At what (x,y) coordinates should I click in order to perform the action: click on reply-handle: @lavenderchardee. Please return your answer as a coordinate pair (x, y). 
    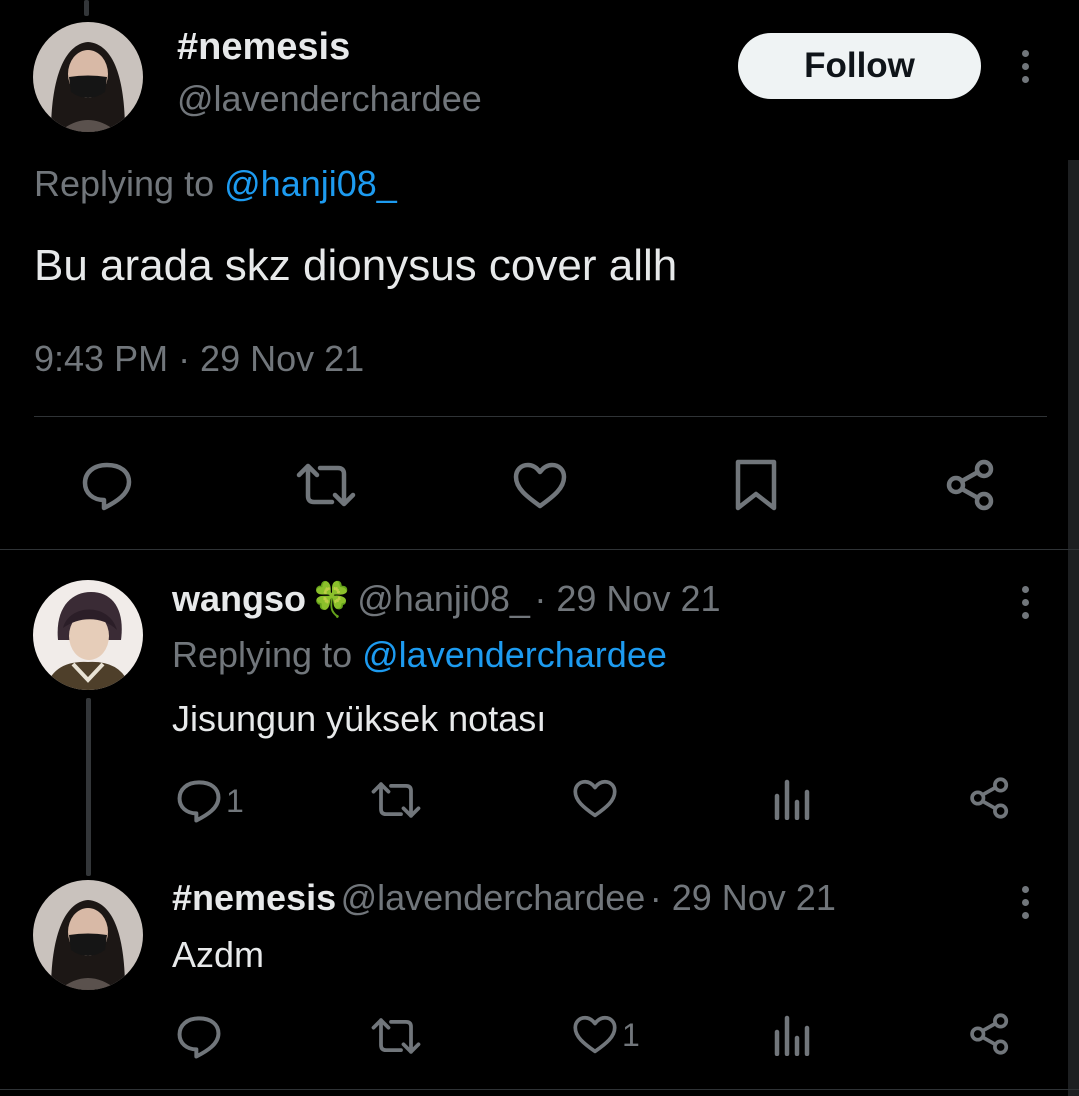
    Looking at the image, I should click on (493, 897).